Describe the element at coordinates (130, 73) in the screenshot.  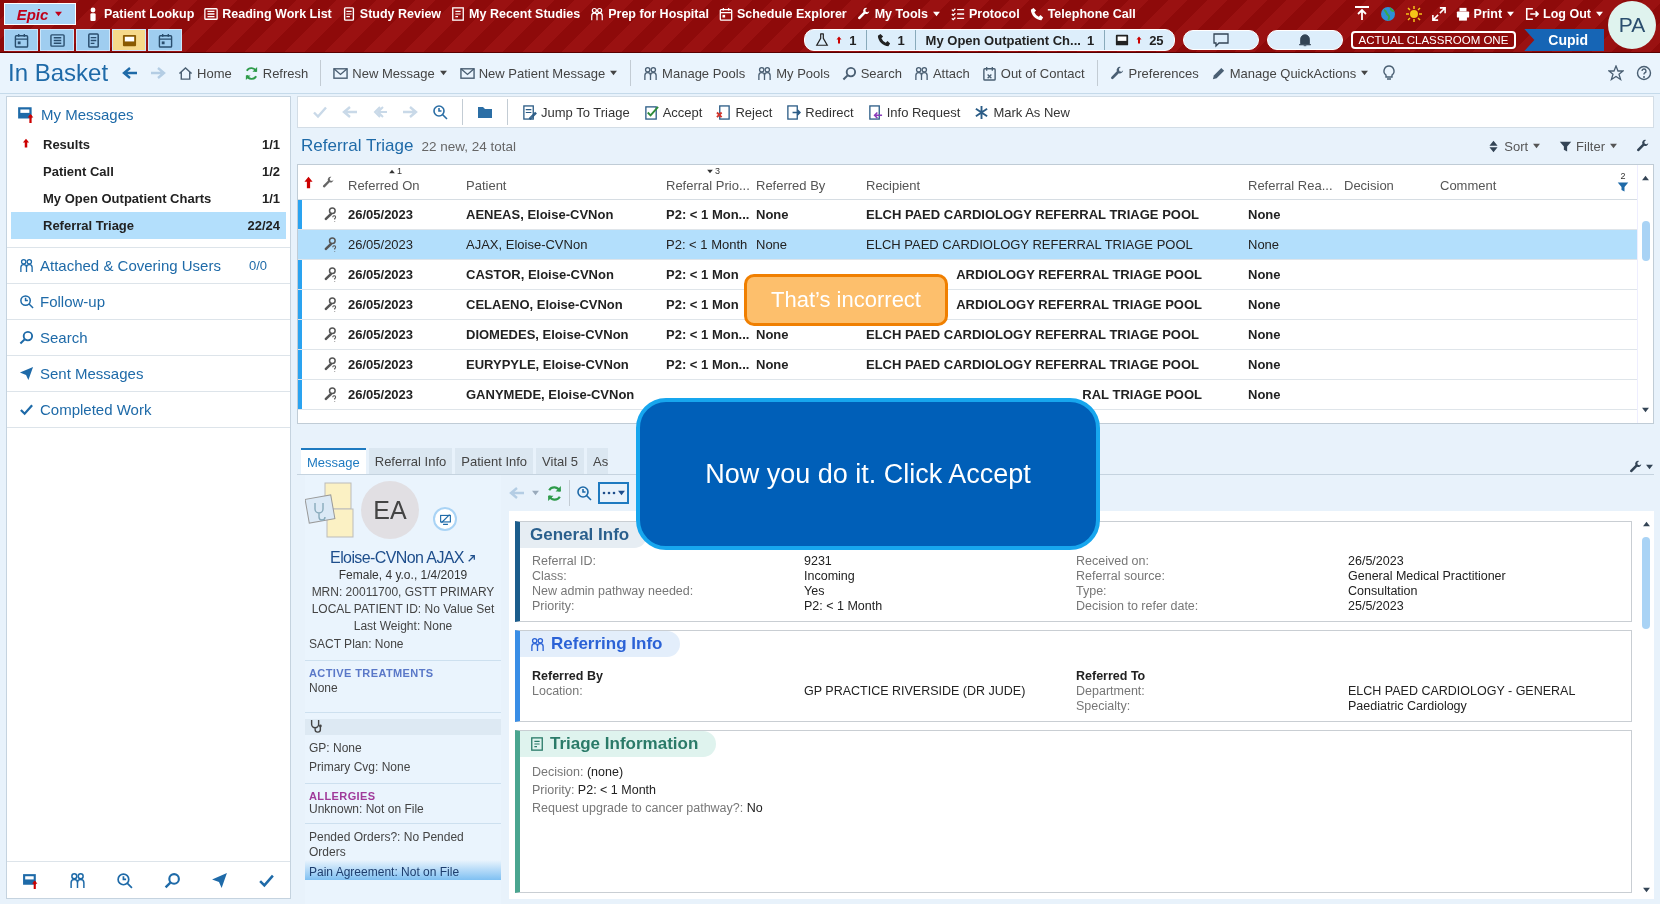
I see `back-button` at that location.